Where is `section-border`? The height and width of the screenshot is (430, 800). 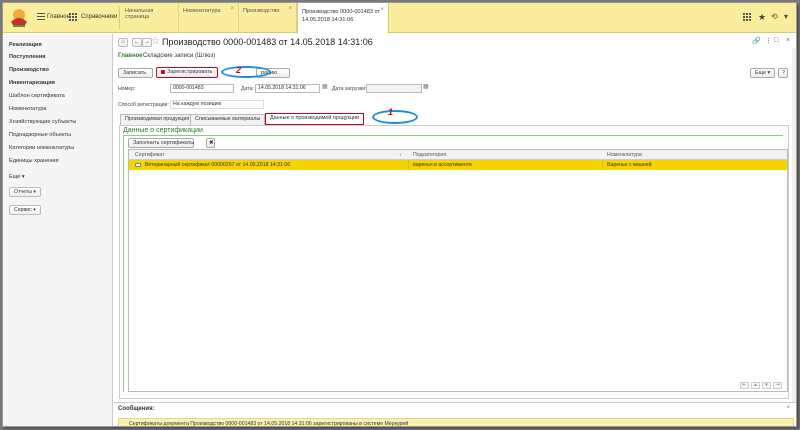 section-border is located at coordinates (123, 263).